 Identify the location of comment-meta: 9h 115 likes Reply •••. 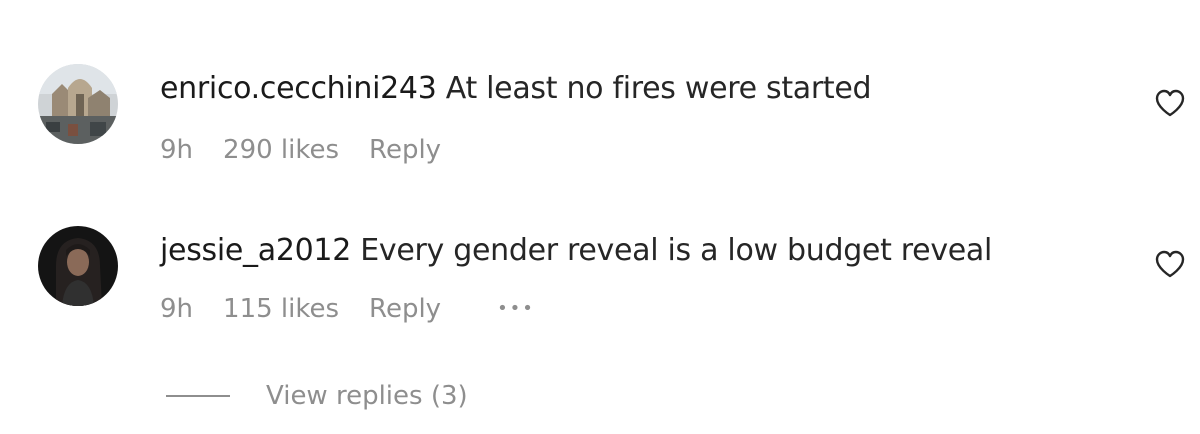
(347, 309).